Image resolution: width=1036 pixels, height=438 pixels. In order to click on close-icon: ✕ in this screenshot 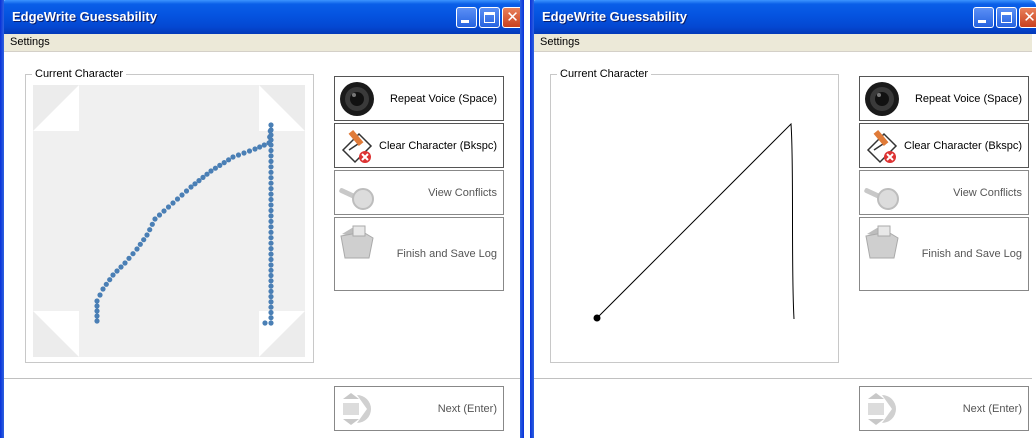, I will do `click(1029, 17)`.